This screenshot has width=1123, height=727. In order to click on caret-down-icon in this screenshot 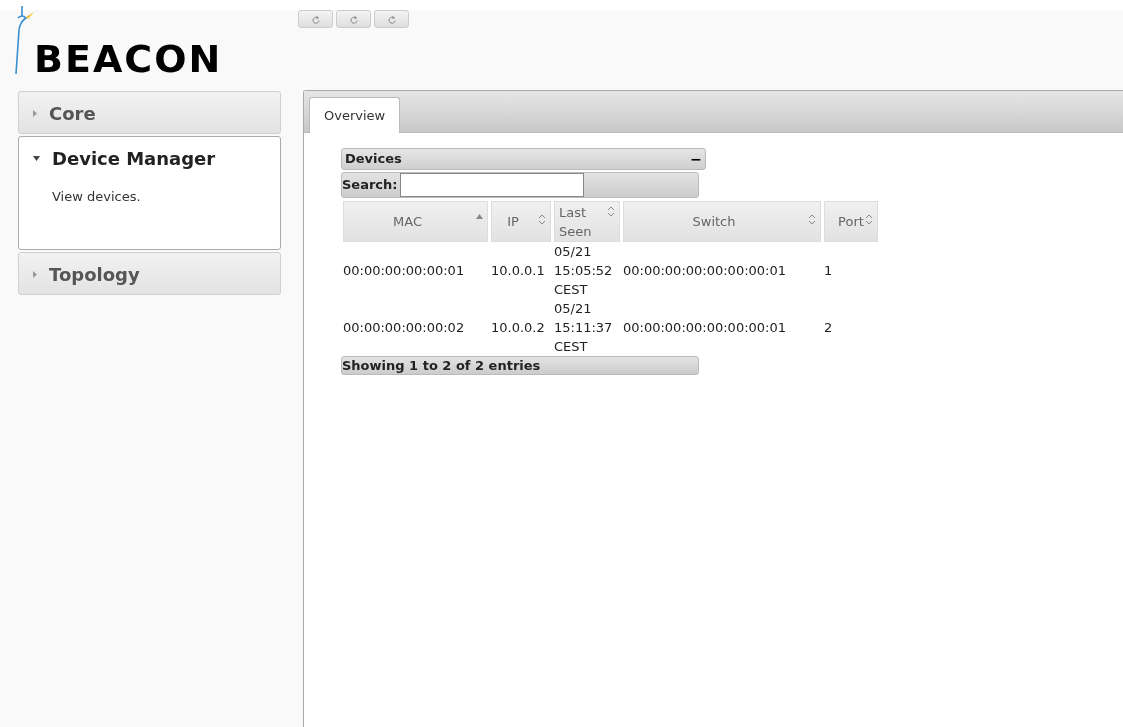, I will do `click(36, 158)`.